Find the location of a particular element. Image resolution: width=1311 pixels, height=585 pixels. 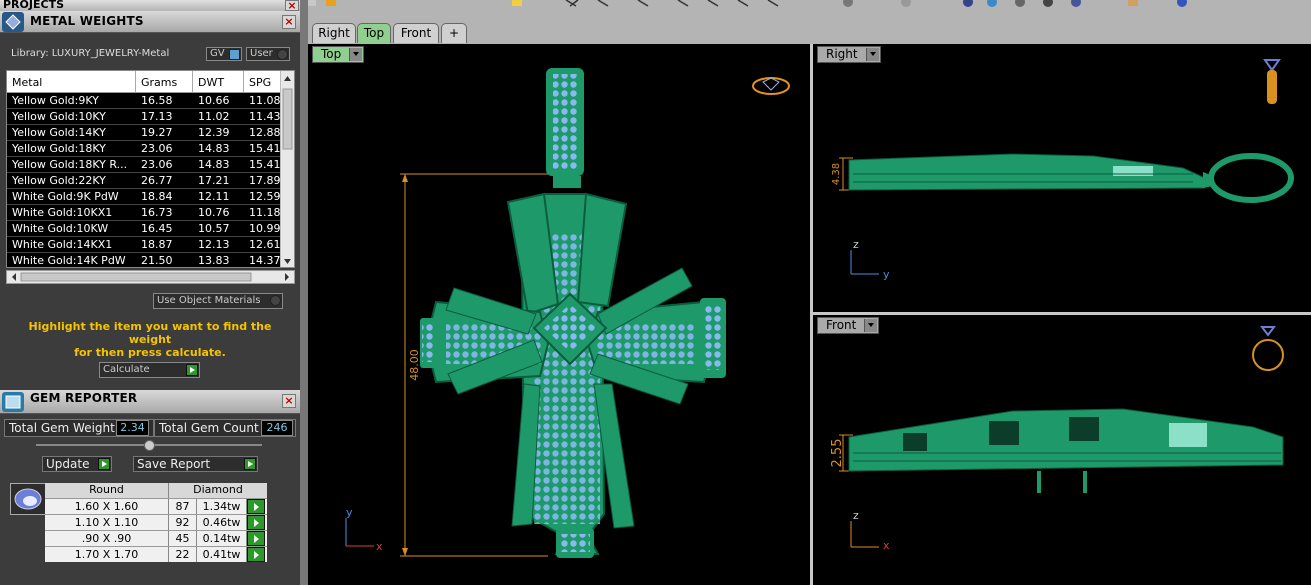

table-cell: Yellow Gold:10KY is located at coordinates (59, 116).